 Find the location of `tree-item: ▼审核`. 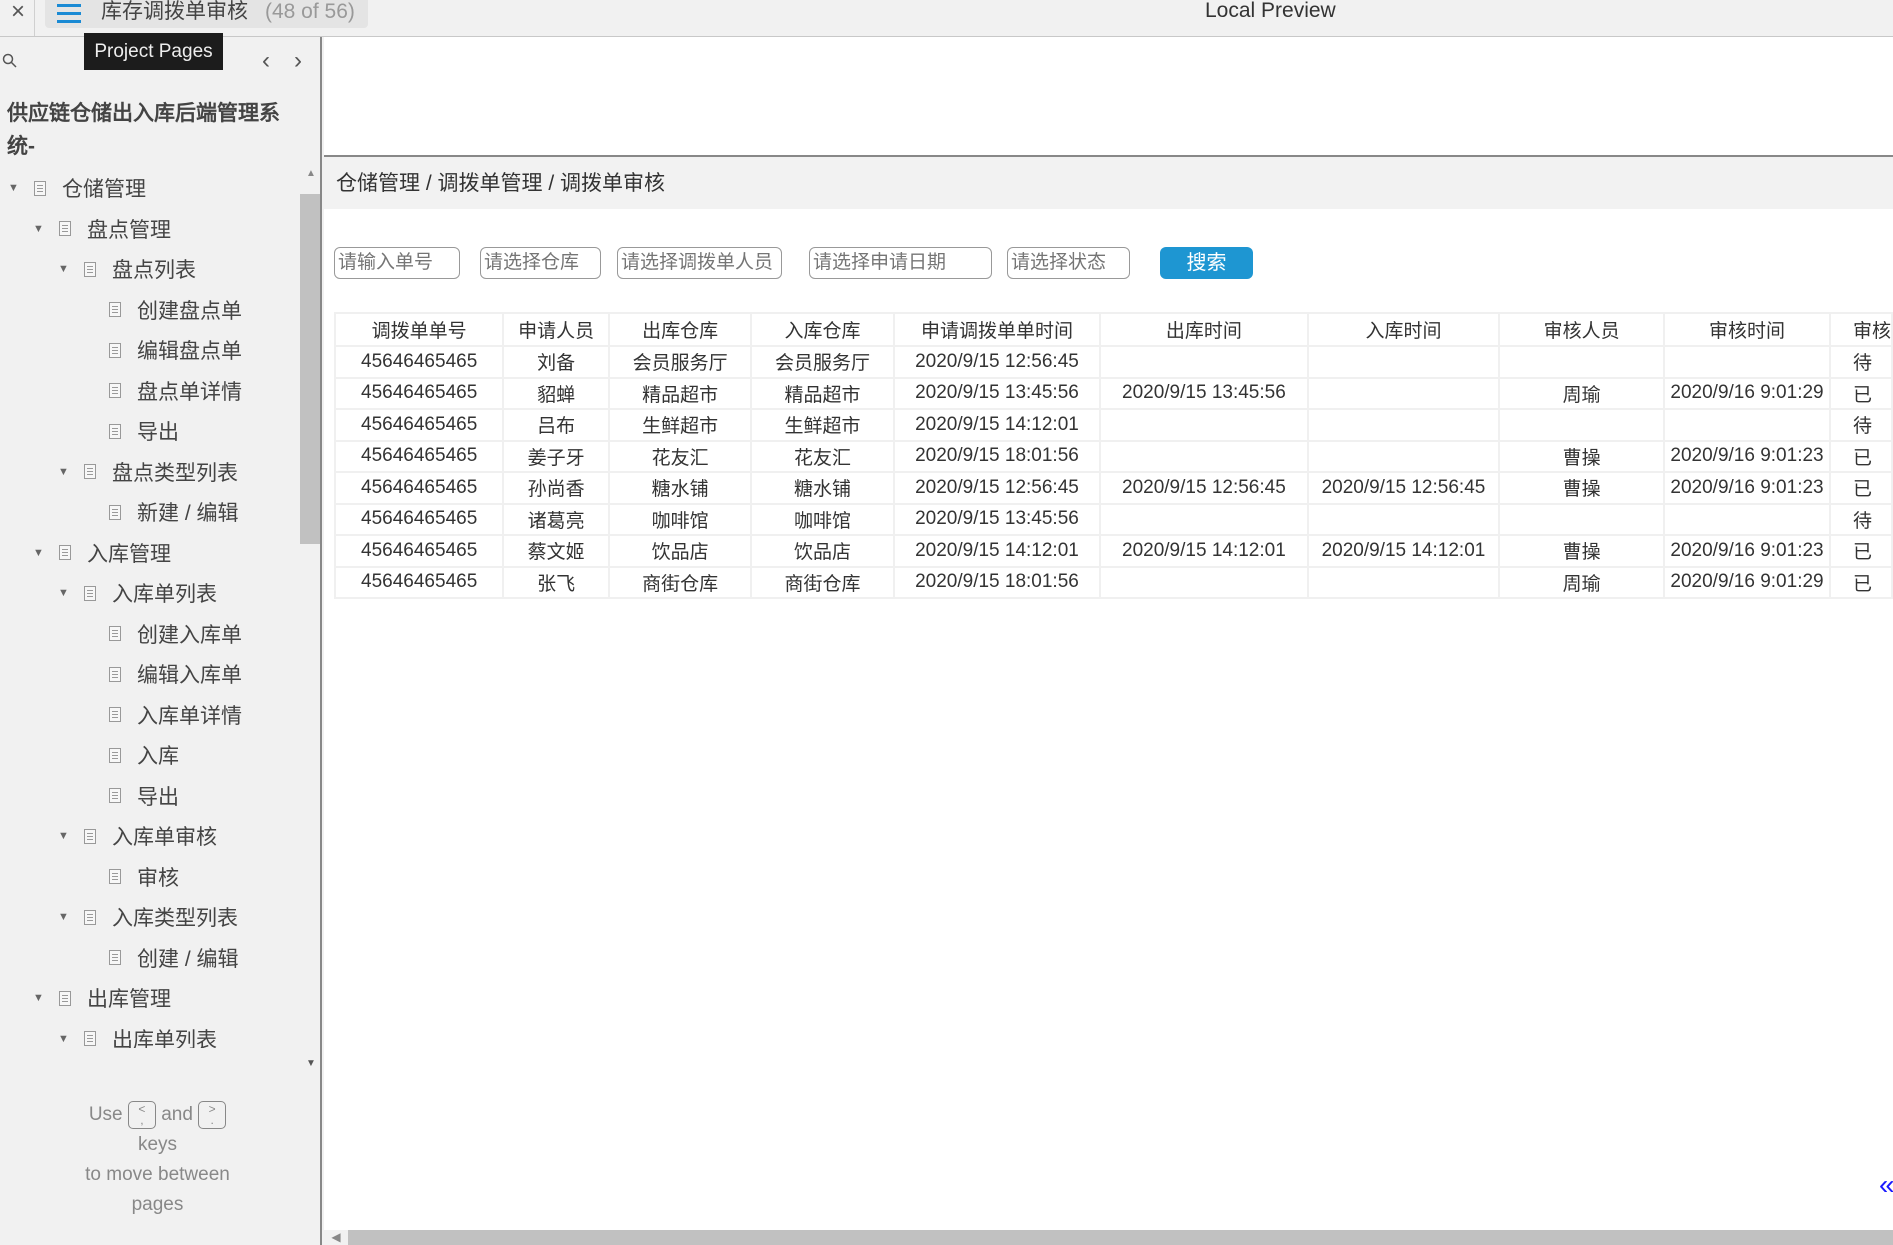

tree-item: ▼审核 is located at coordinates (150, 877).